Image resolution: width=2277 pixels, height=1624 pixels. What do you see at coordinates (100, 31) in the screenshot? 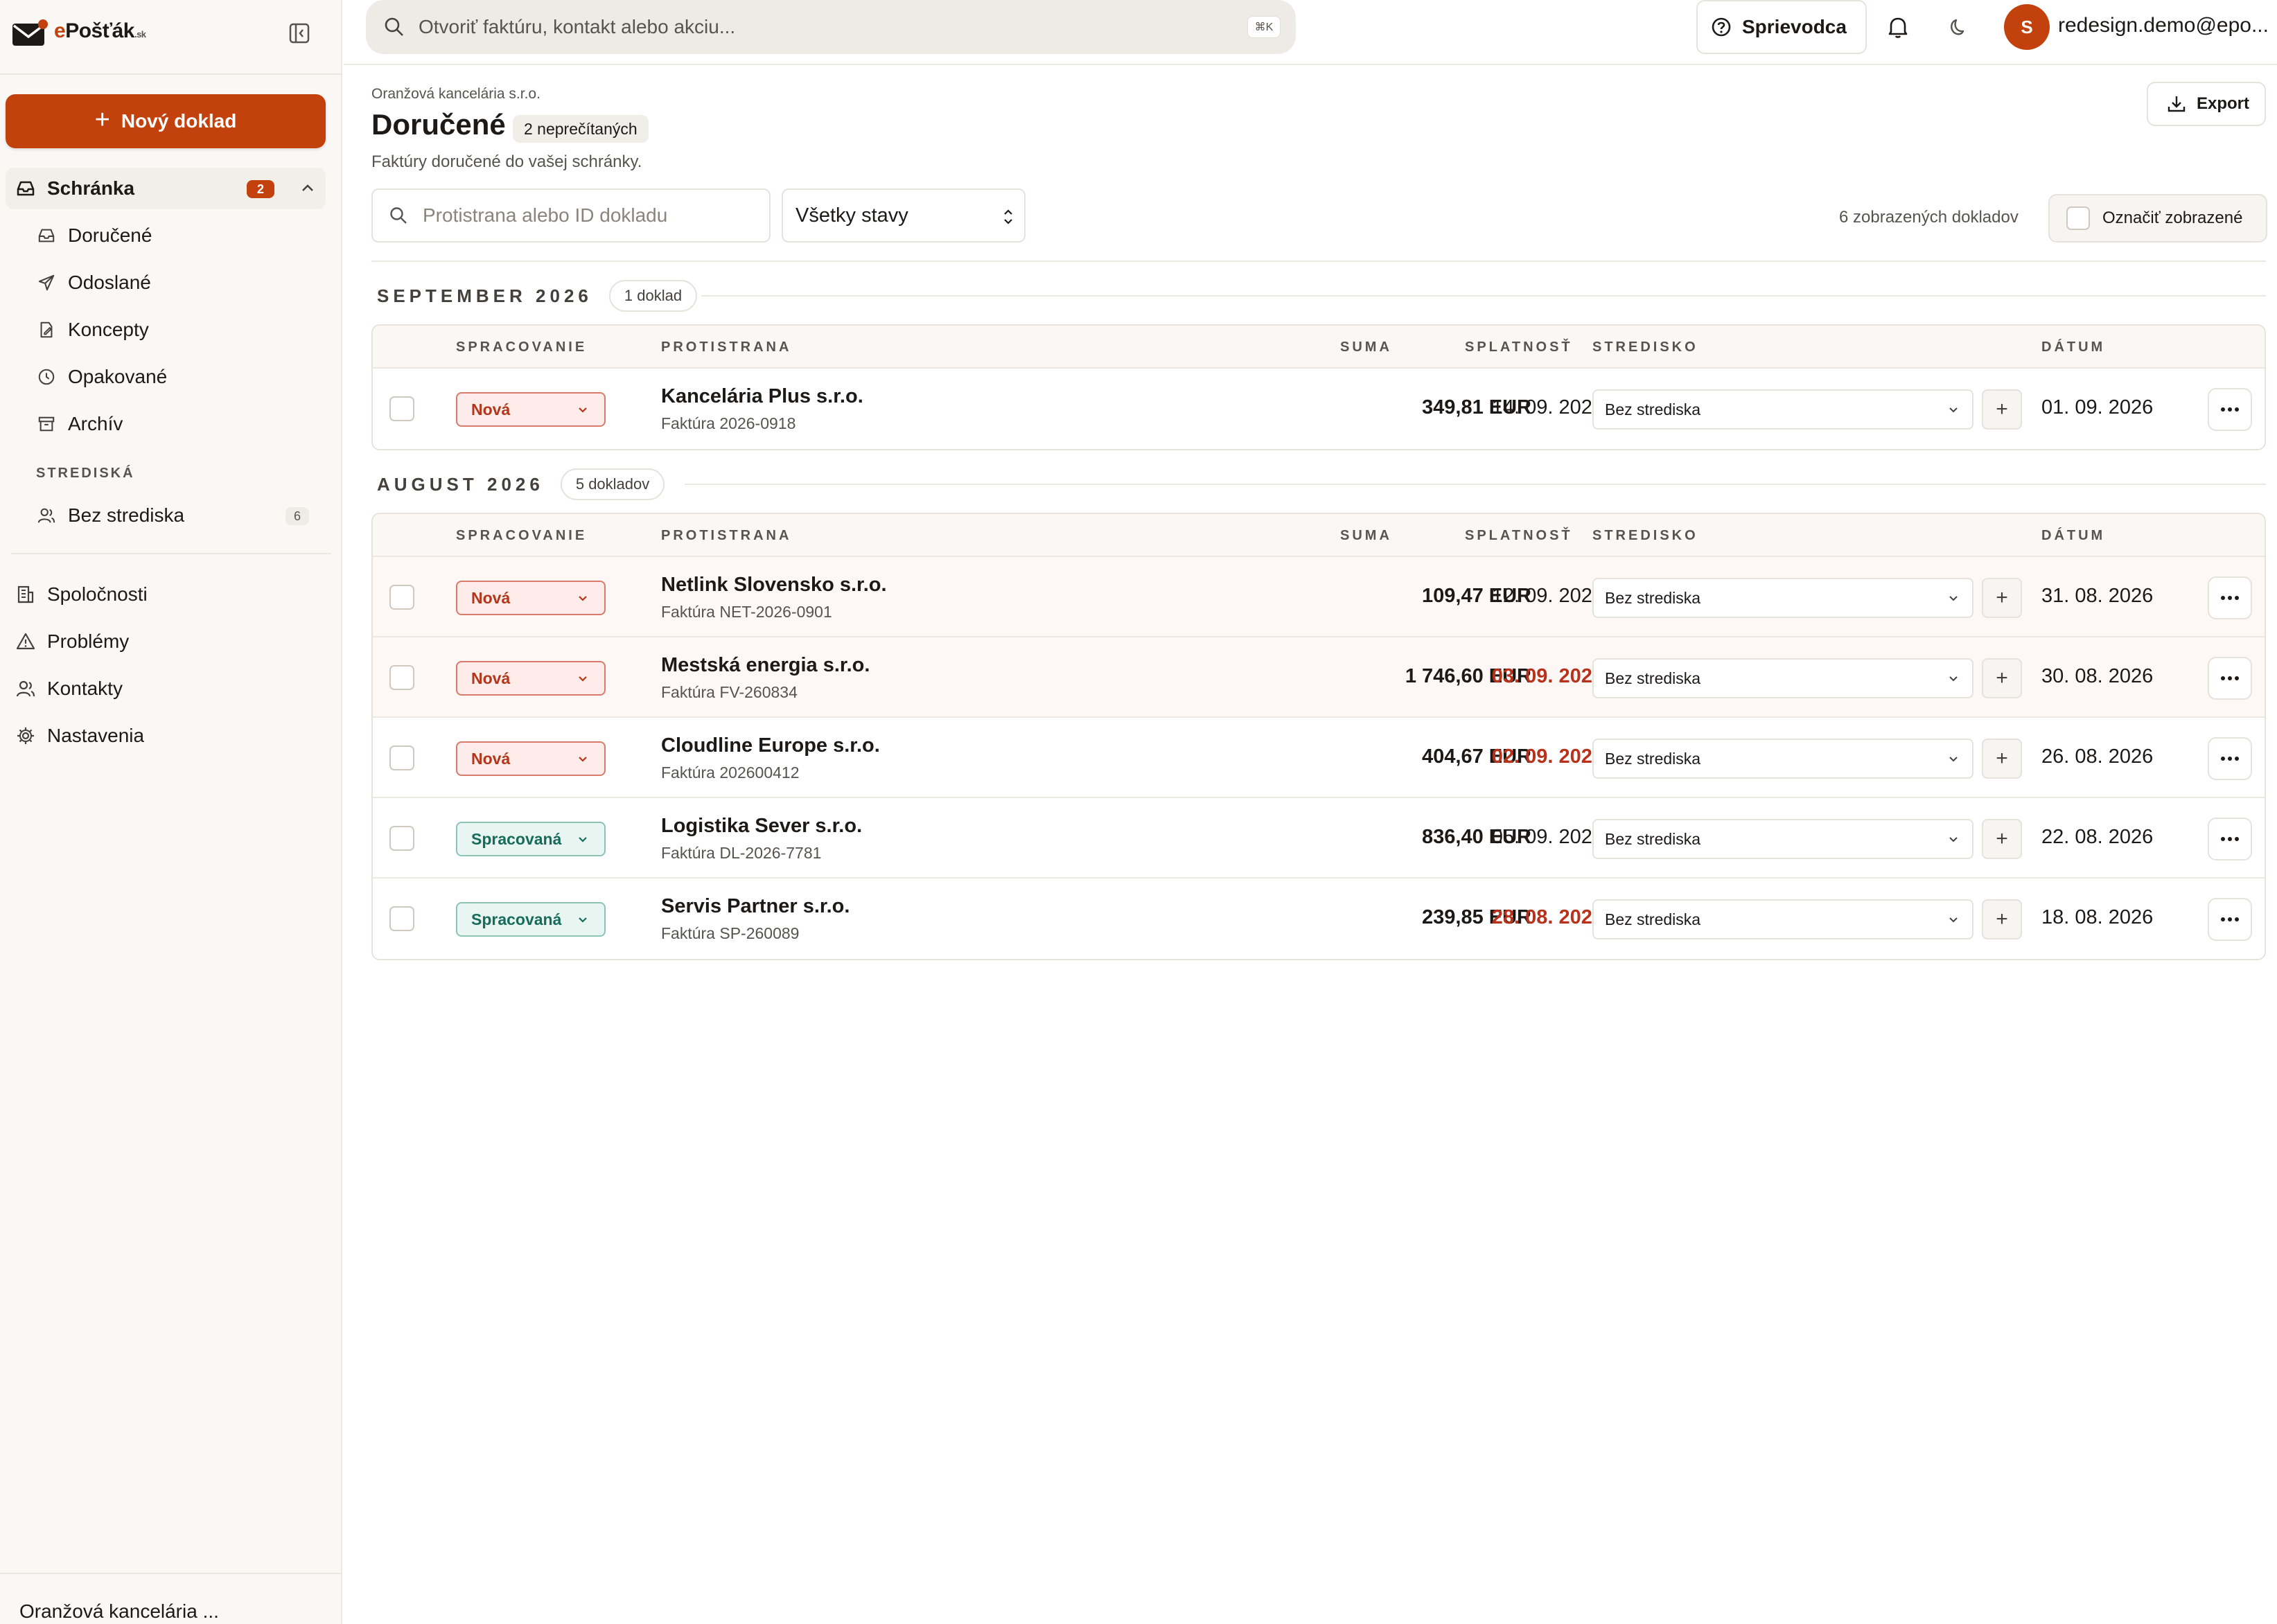
I see `app-logo: ePošťák.sk` at bounding box center [100, 31].